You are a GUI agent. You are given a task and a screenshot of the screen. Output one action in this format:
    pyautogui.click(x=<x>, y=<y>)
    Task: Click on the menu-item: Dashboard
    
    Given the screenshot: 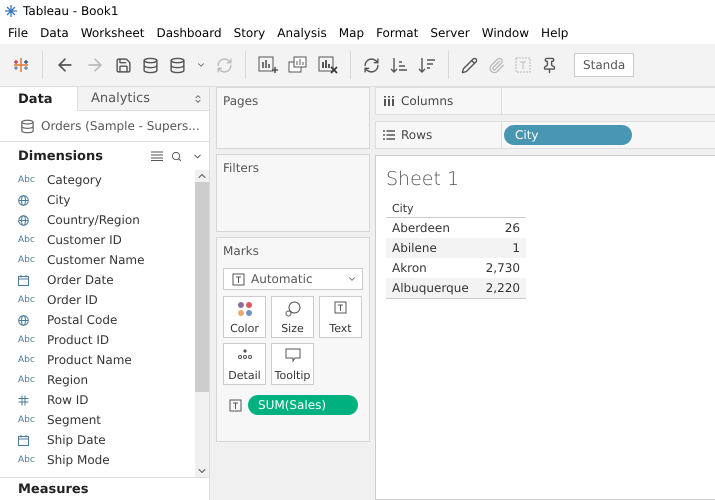 What is the action you would take?
    pyautogui.click(x=189, y=33)
    